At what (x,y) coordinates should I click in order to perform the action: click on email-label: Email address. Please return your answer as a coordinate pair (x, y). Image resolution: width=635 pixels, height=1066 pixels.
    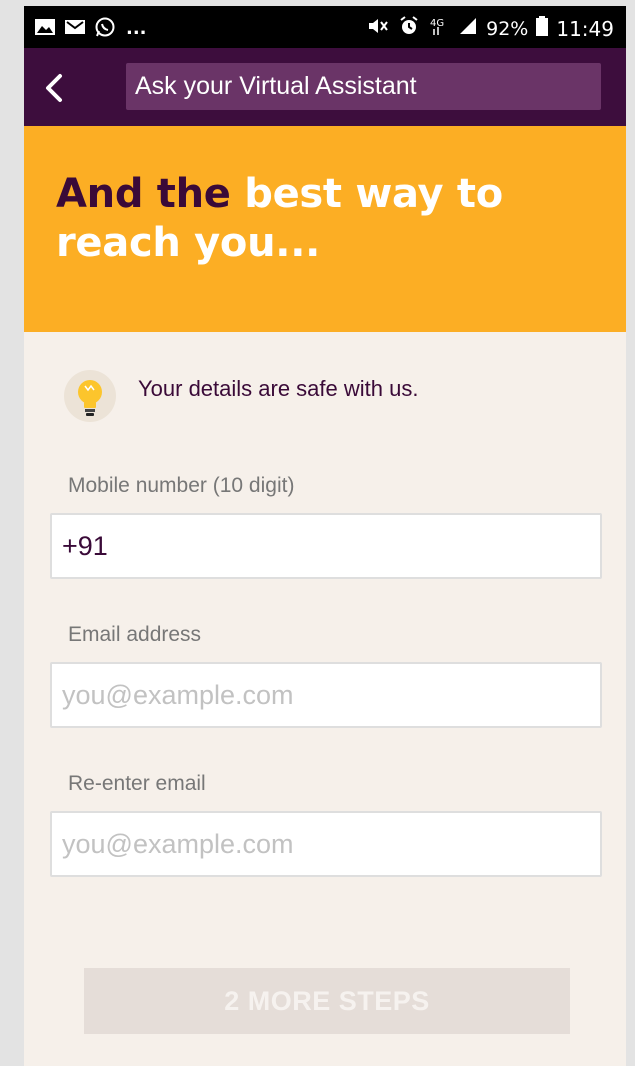
    Looking at the image, I should click on (135, 634).